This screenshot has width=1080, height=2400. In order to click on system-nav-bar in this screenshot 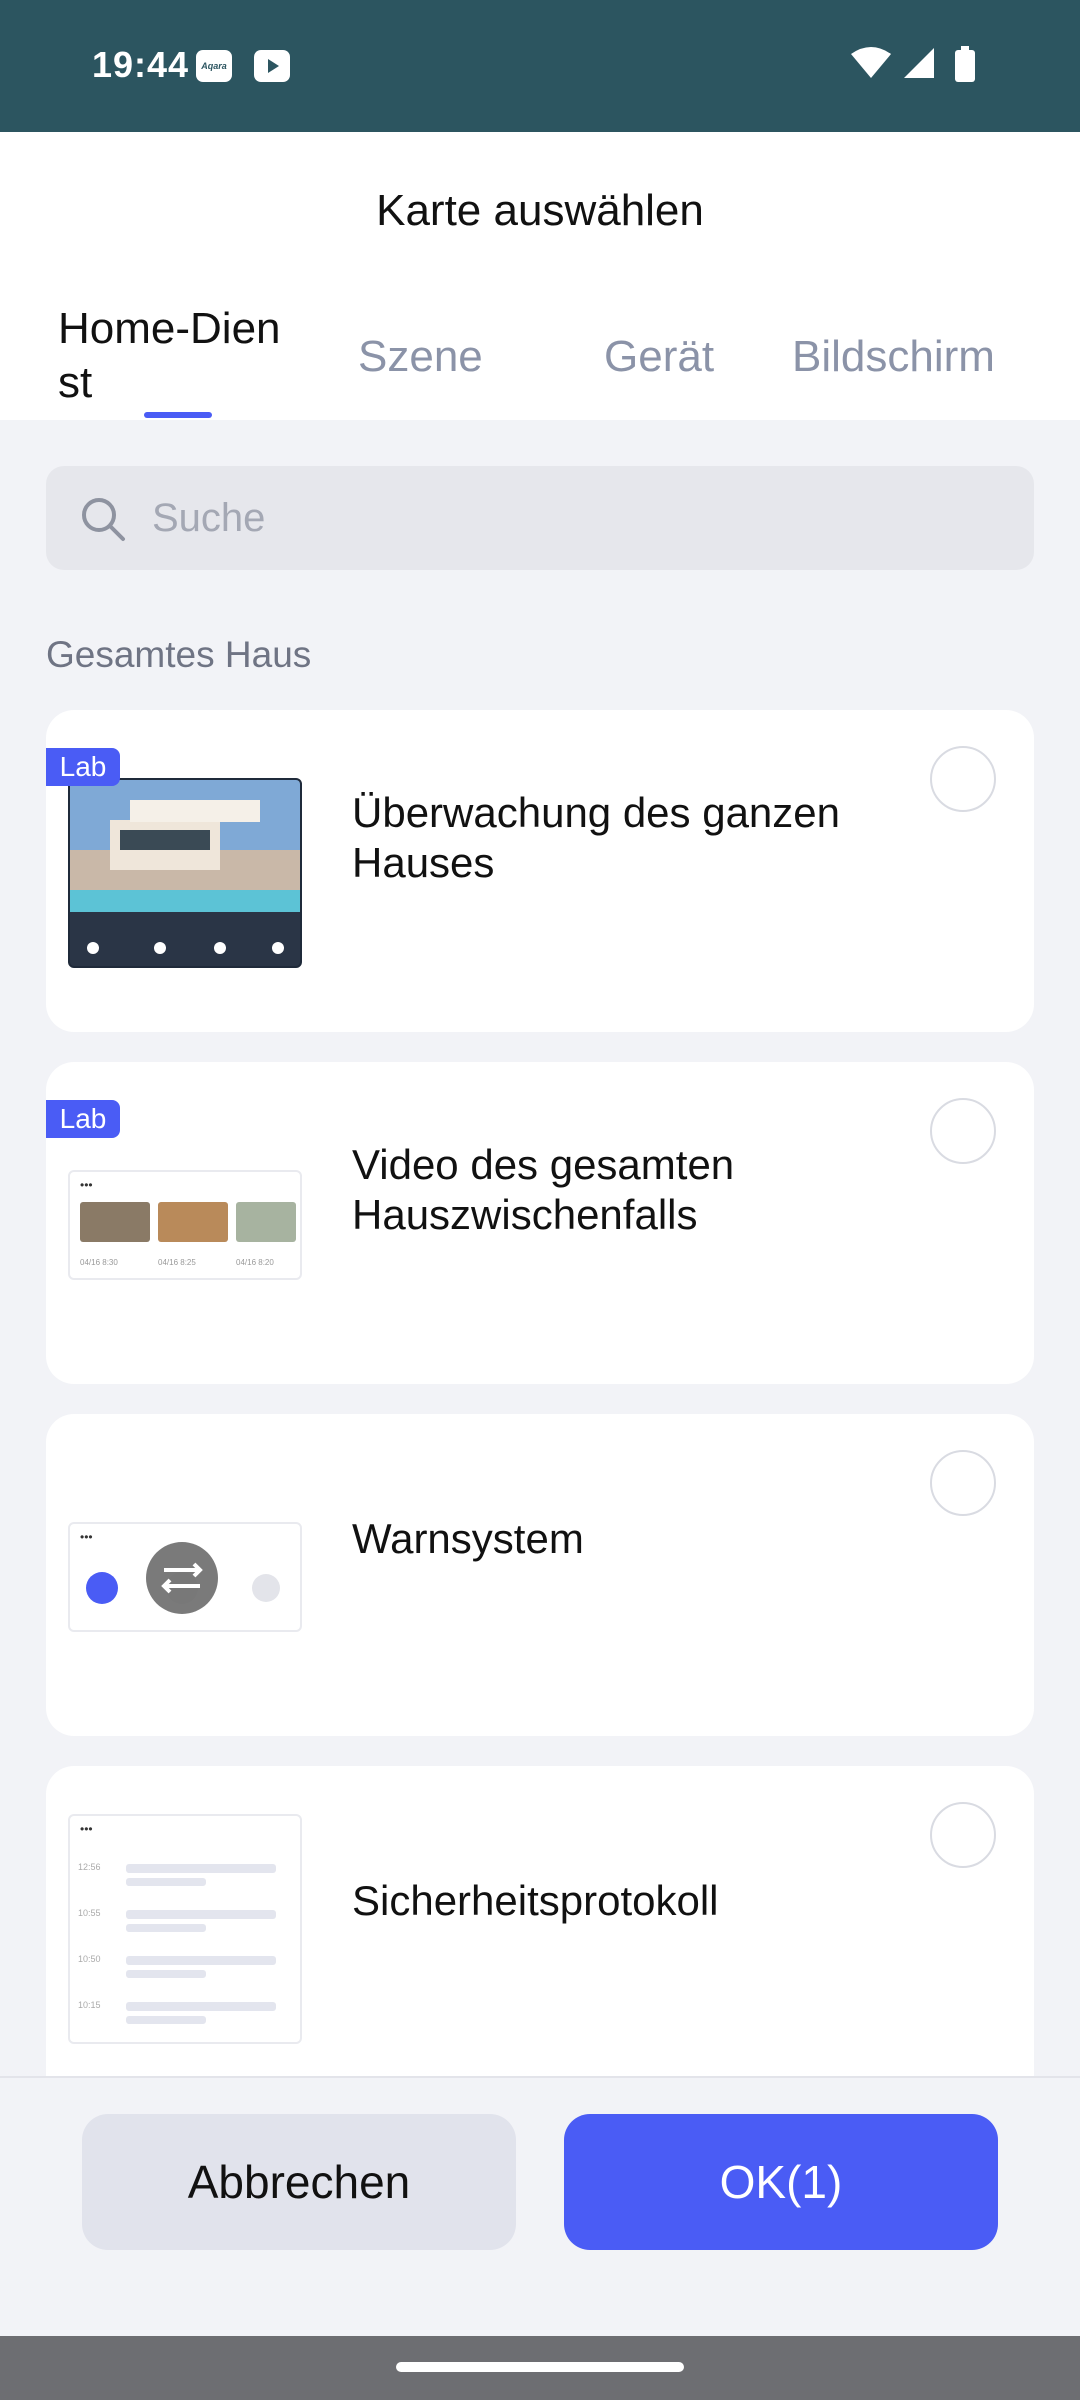, I will do `click(540, 2368)`.